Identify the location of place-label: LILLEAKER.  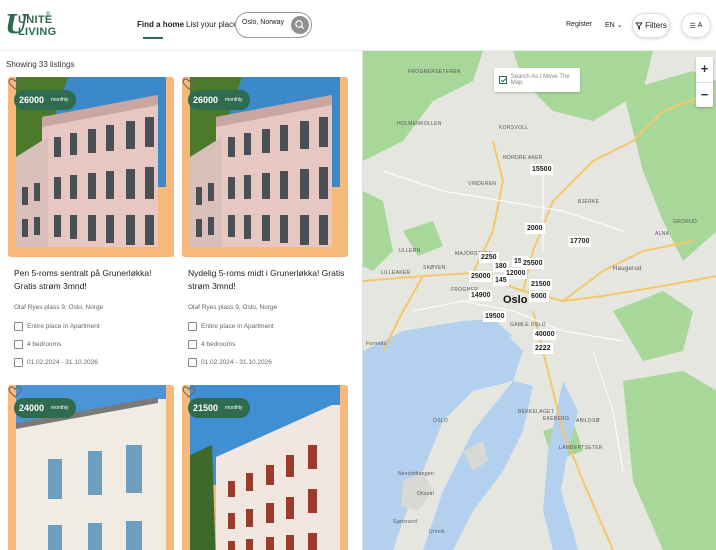
(396, 273).